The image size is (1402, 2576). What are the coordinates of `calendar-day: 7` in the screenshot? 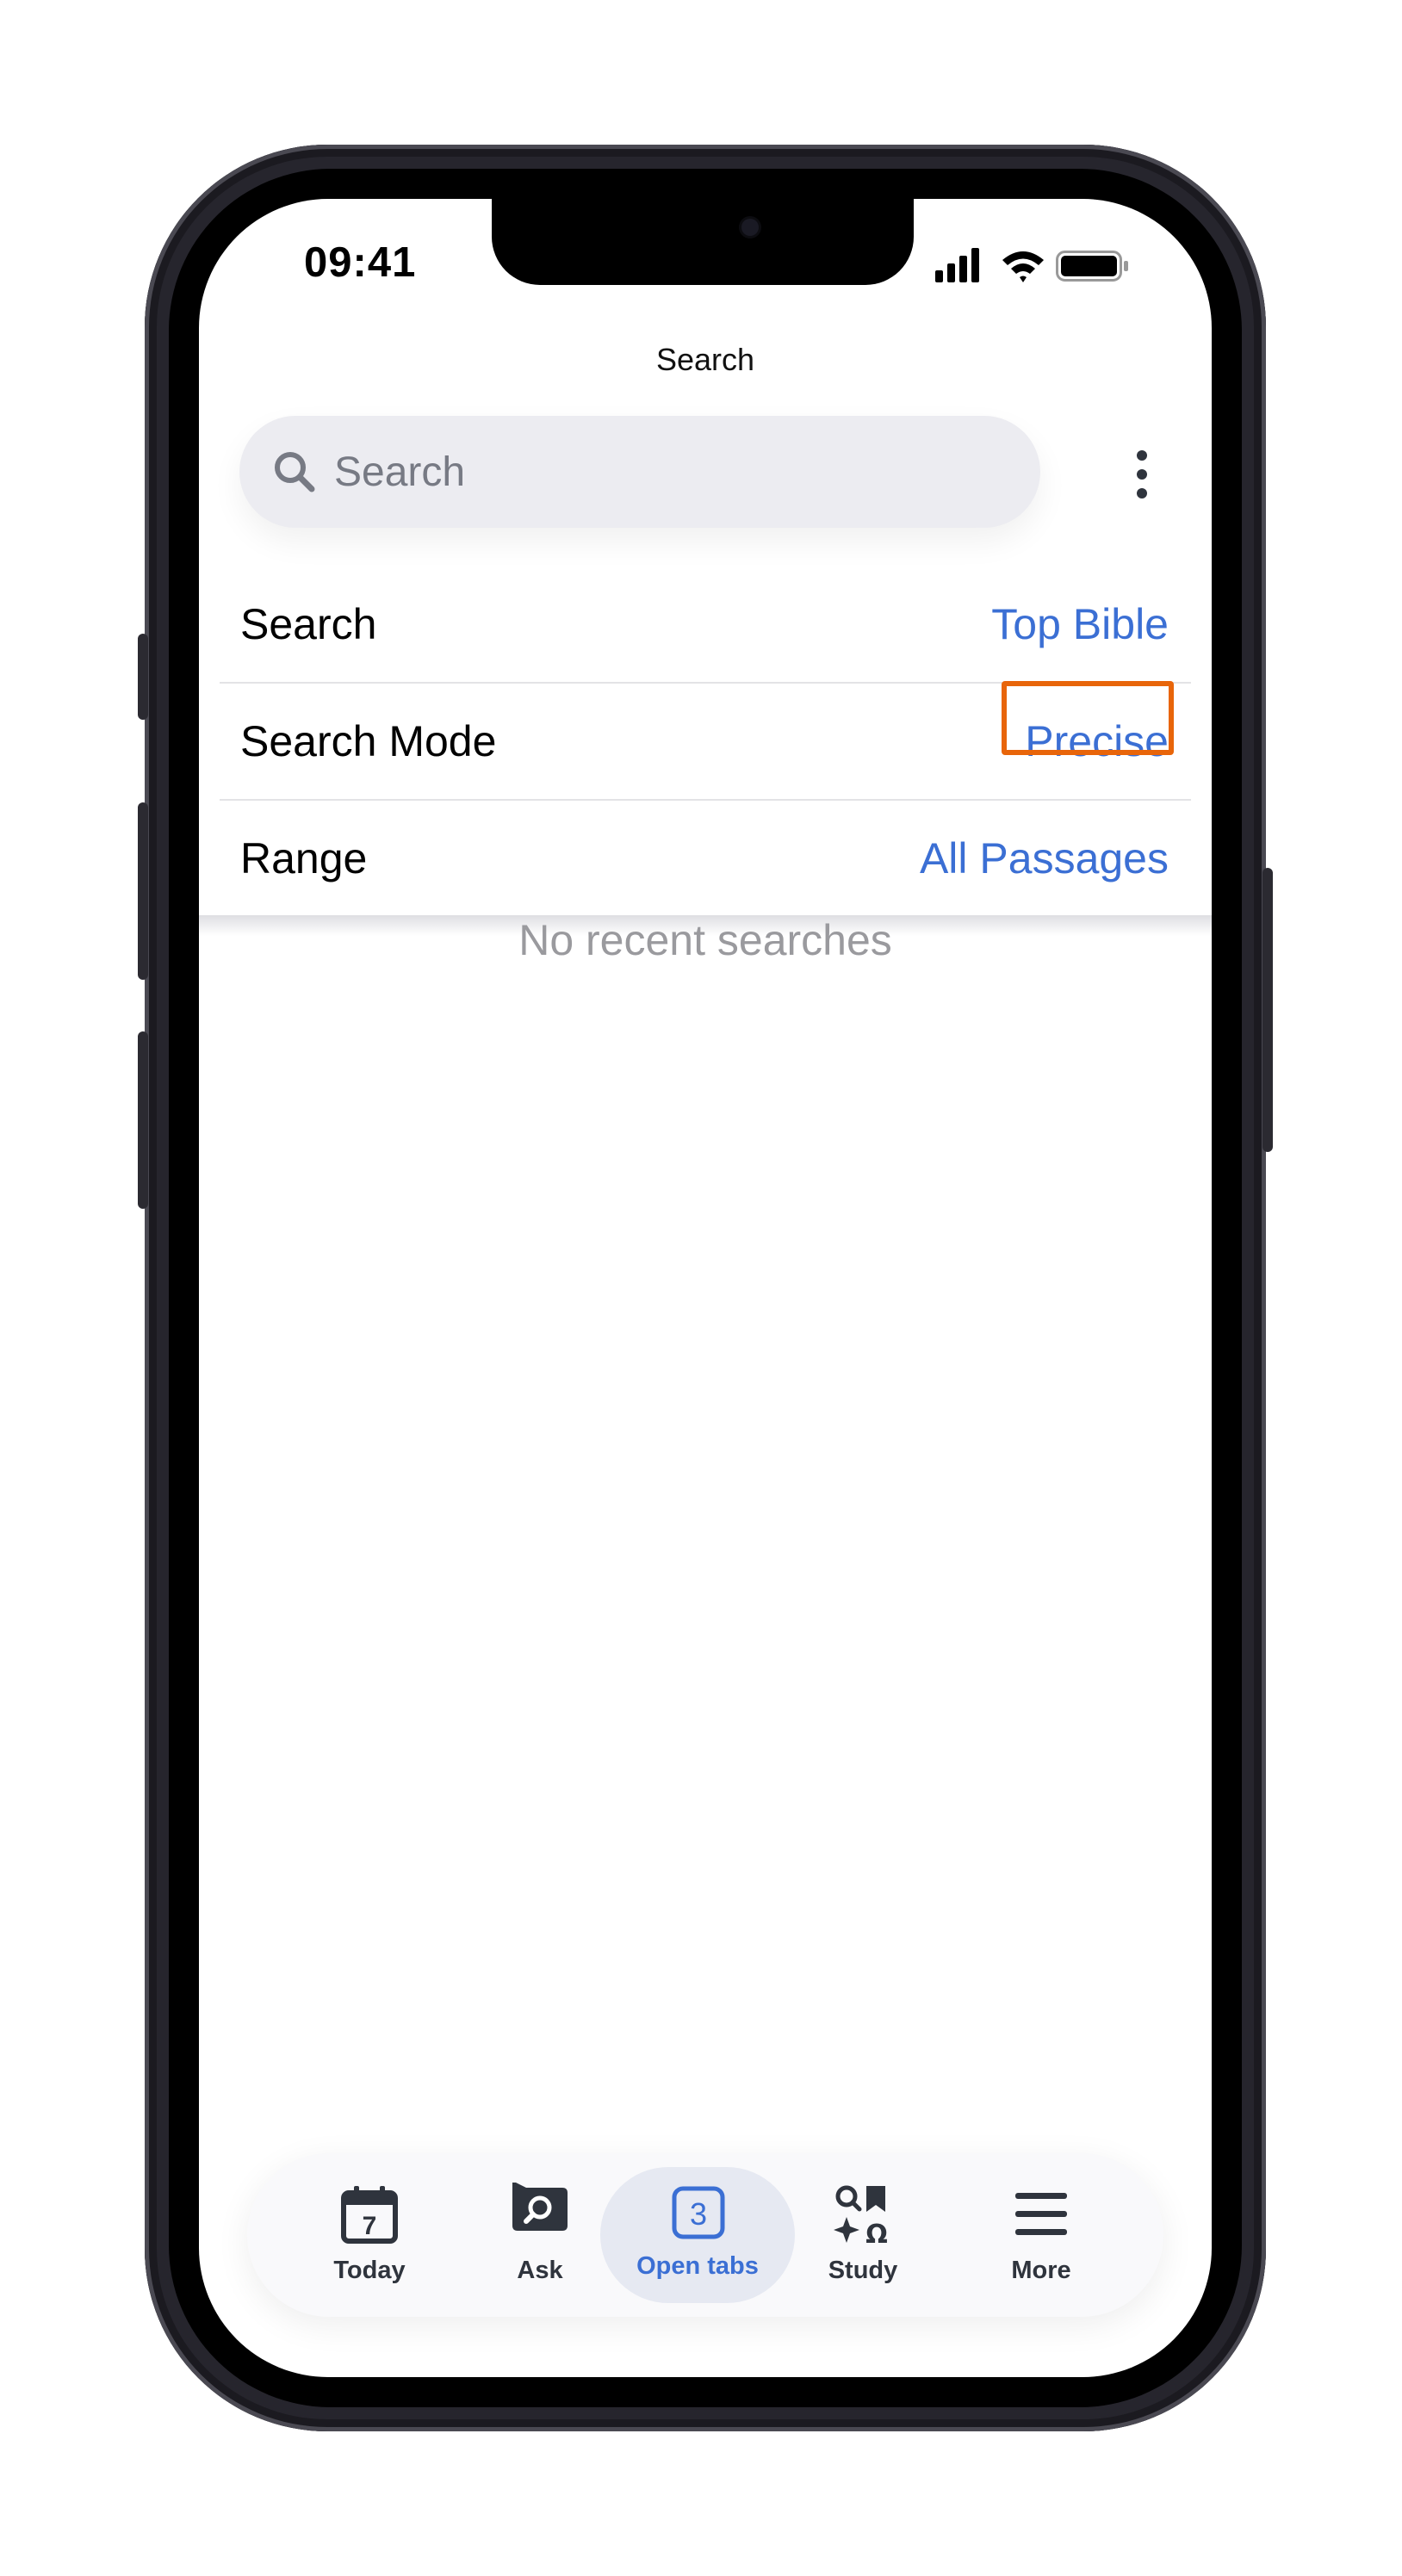 It's located at (370, 2226).